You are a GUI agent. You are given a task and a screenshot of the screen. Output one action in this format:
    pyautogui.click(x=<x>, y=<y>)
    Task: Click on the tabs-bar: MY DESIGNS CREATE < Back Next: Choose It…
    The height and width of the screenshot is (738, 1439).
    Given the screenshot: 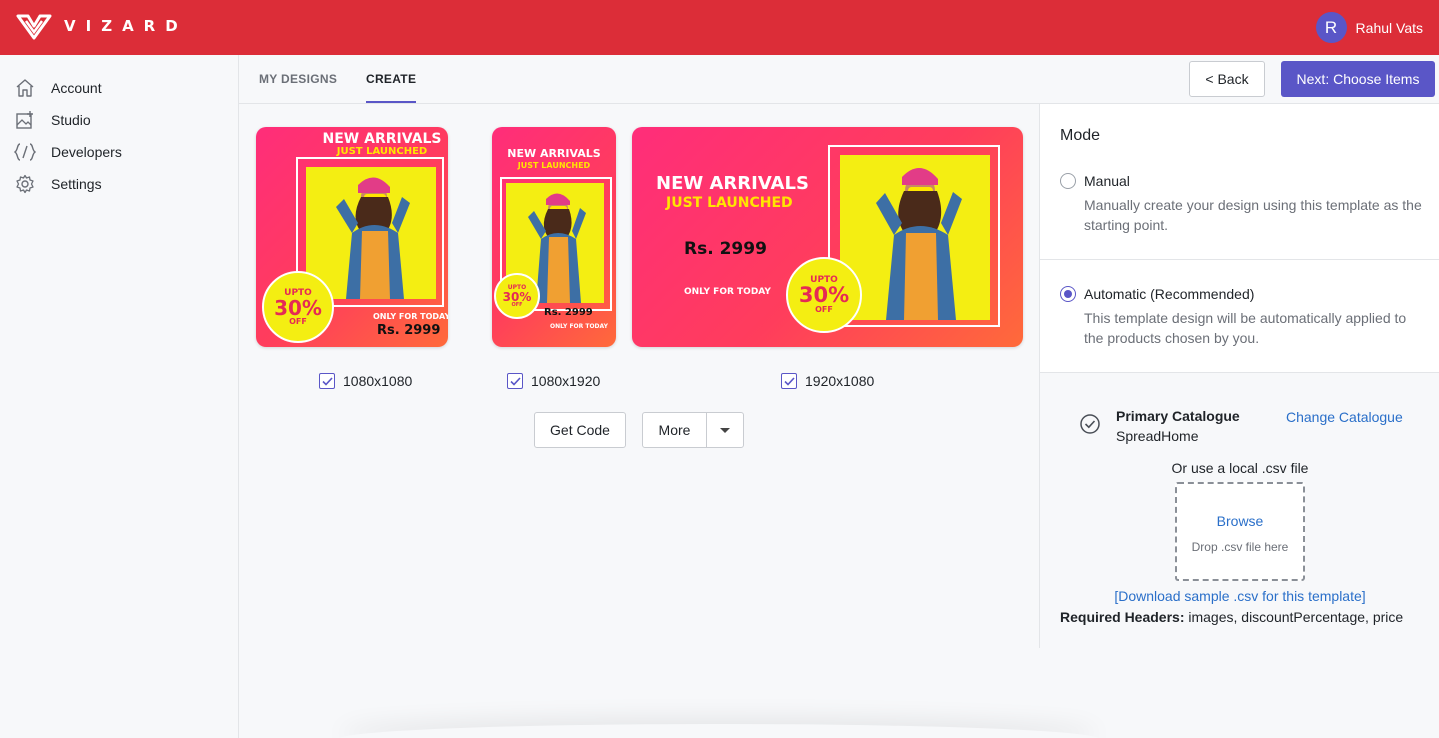 What is the action you would take?
    pyautogui.click(x=839, y=79)
    